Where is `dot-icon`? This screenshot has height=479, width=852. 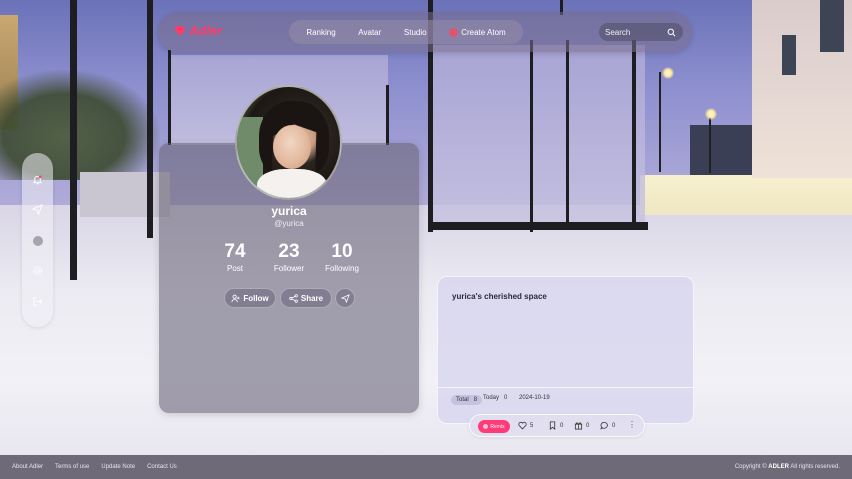
dot-icon is located at coordinates (37, 240).